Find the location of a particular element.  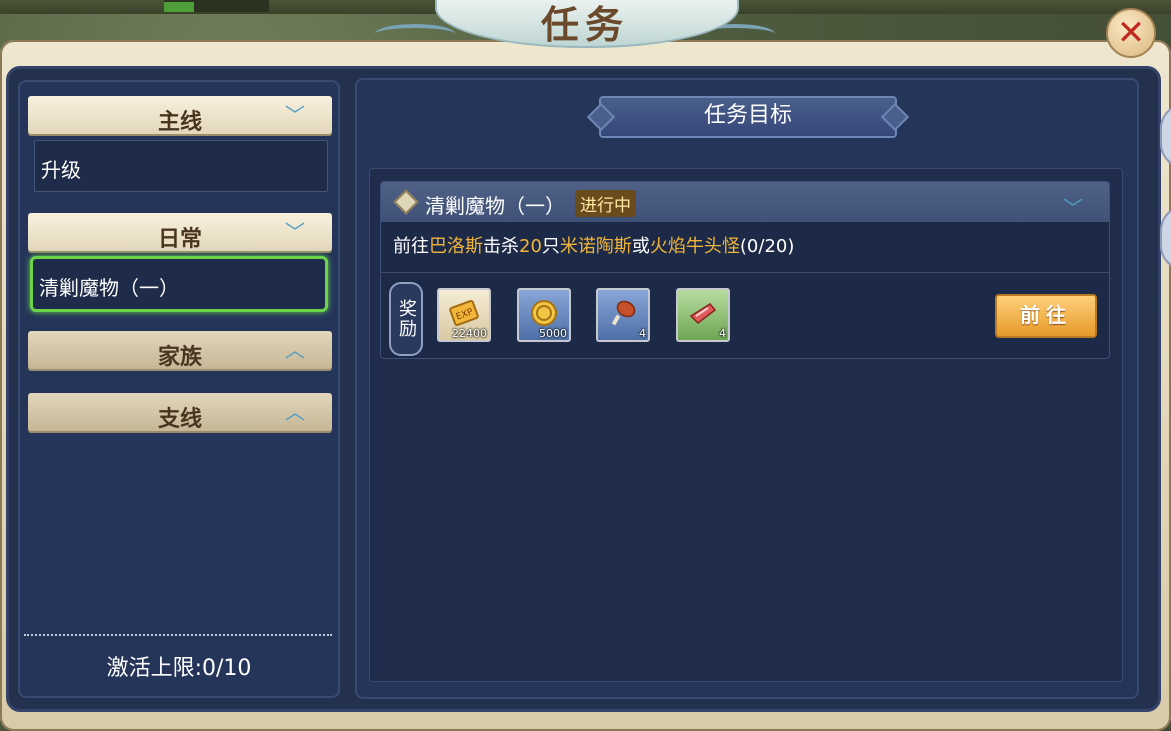

gold-coin-icon is located at coordinates (544, 313).